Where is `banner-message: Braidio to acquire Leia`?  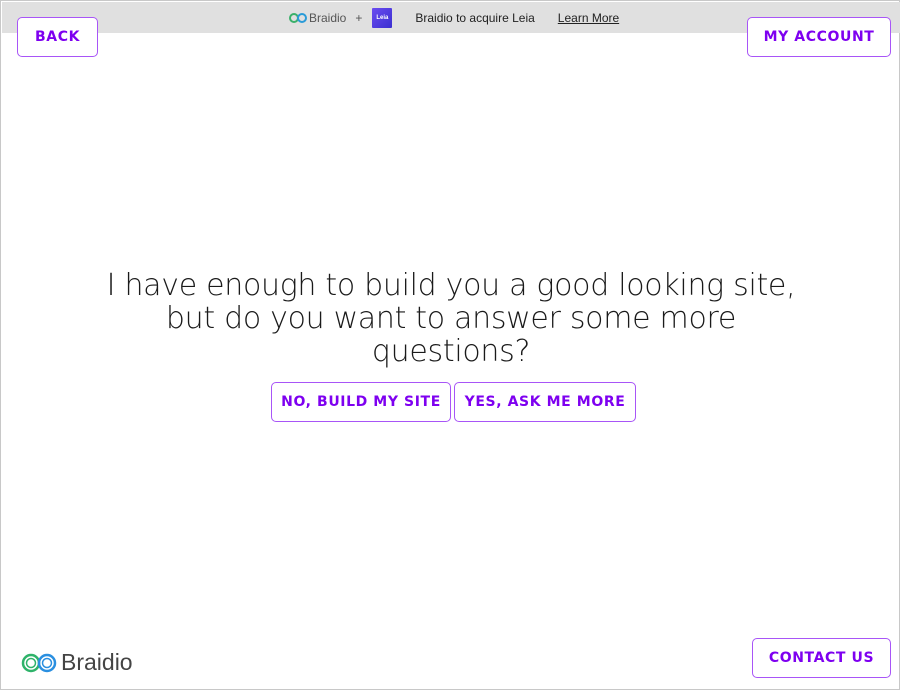 banner-message: Braidio to acquire Leia is located at coordinates (475, 17).